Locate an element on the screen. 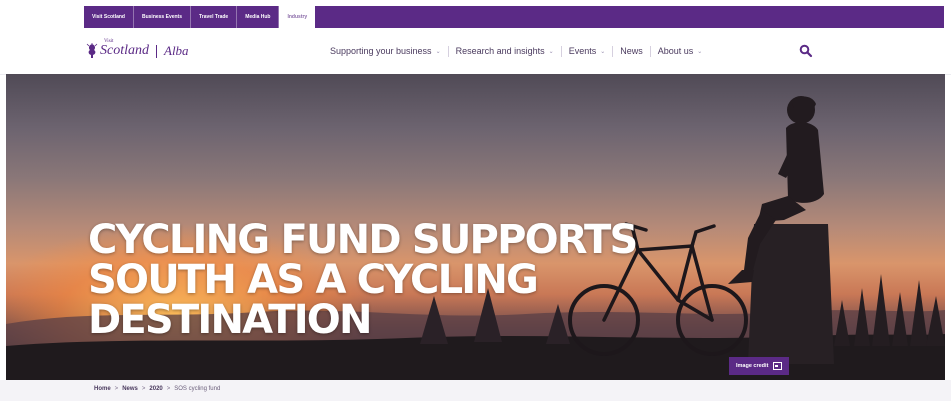 Image resolution: width=951 pixels, height=401 pixels. nav-item-events: Events ⌄ is located at coordinates (587, 51).